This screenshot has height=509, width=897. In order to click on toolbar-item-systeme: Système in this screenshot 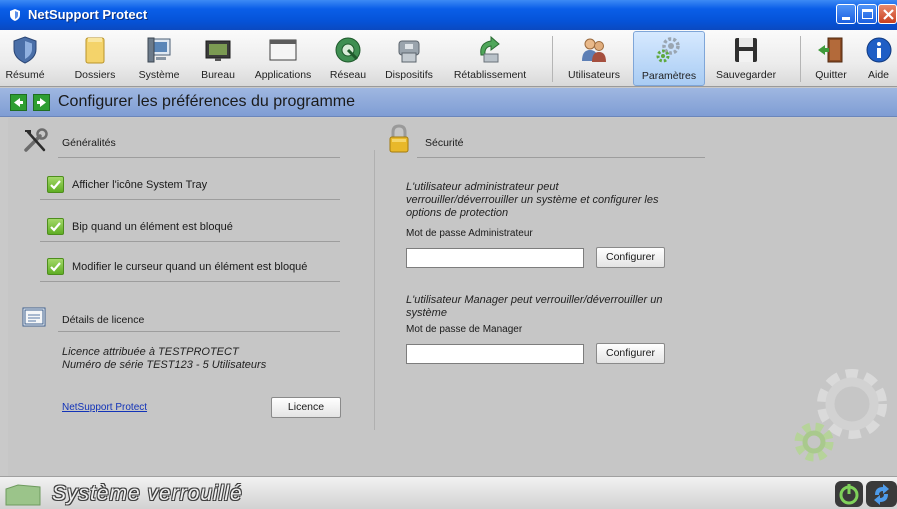, I will do `click(159, 58)`.